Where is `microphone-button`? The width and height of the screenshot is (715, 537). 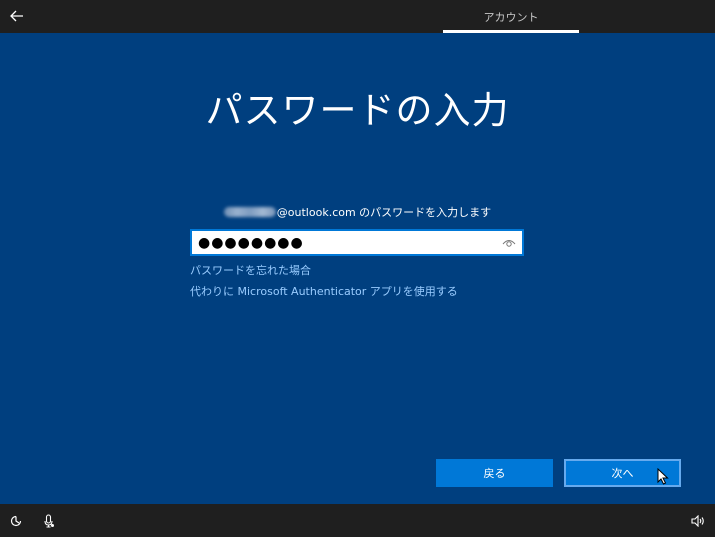 microphone-button is located at coordinates (49, 521).